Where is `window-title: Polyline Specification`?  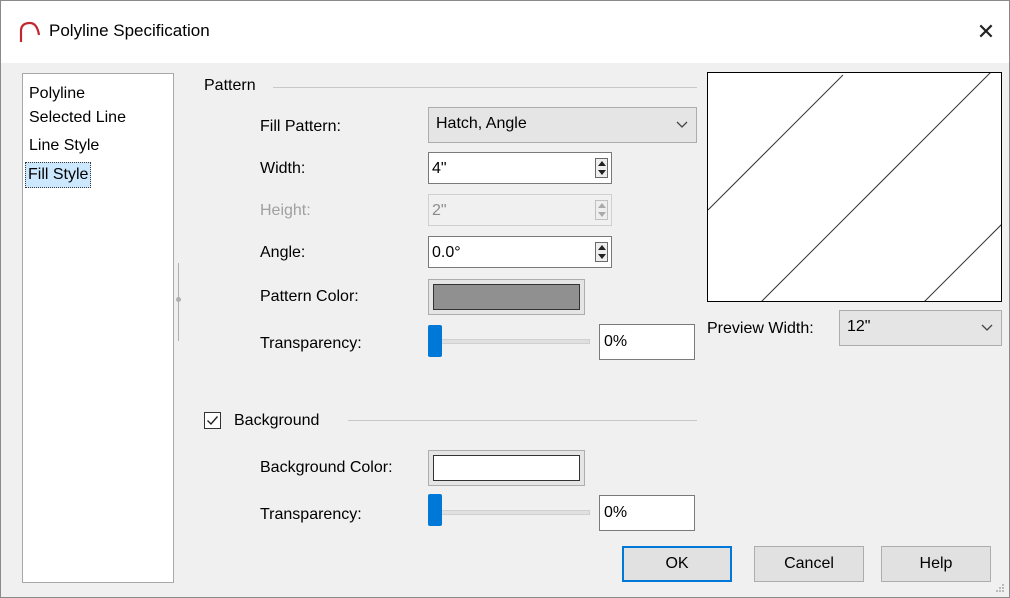
window-title: Polyline Specification is located at coordinates (129, 30).